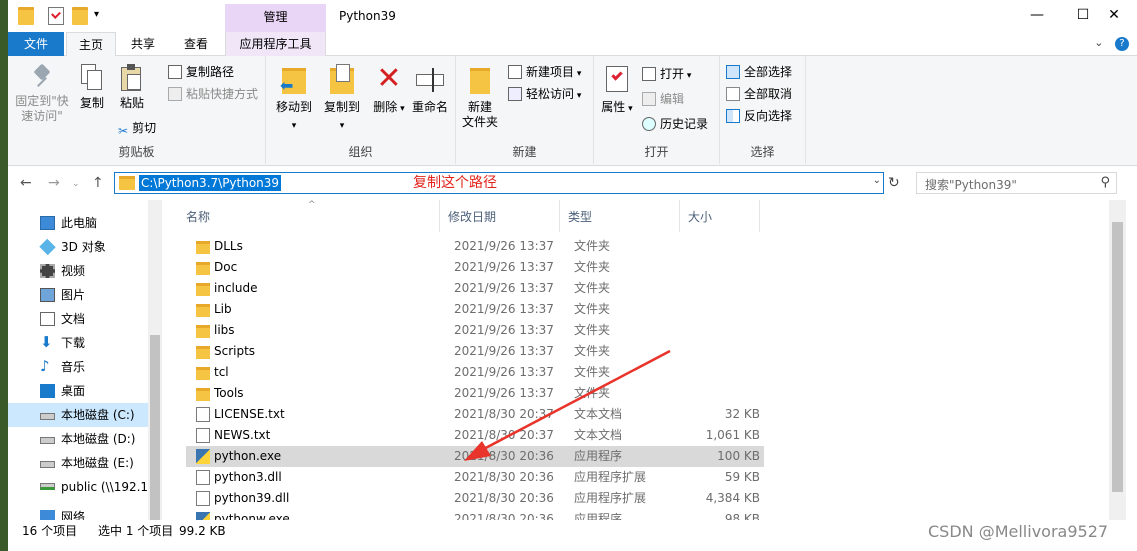 The image size is (1137, 551). I want to click on up-arrow-icon: ↑, so click(98, 183).